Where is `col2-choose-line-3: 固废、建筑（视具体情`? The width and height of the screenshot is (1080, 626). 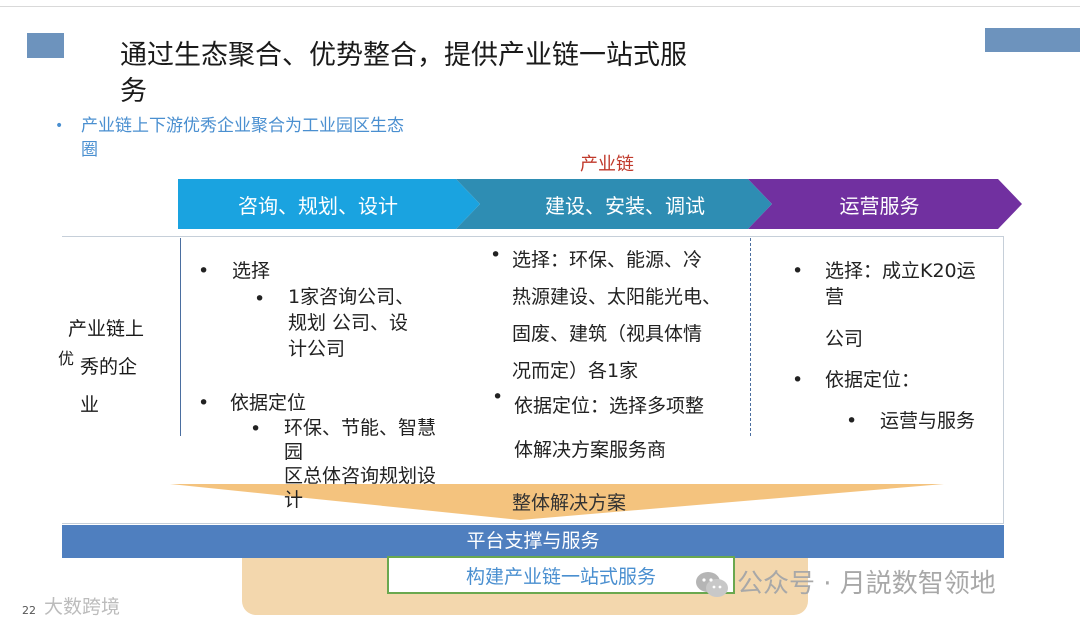
col2-choose-line-3: 固废、建筑（视具体情 is located at coordinates (607, 334).